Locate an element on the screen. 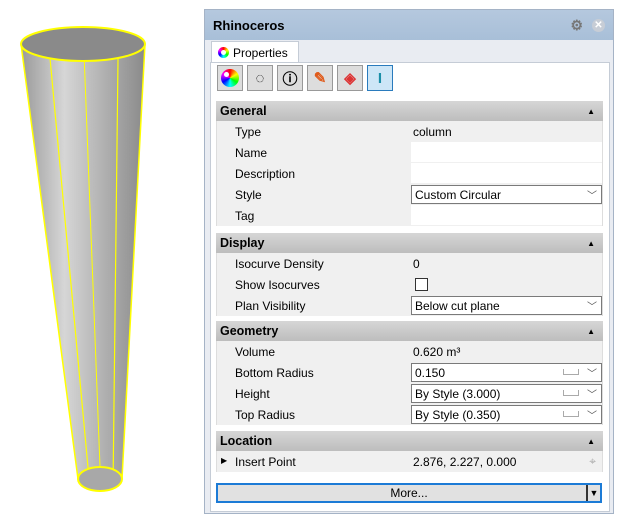  properties-color-wheel-icon is located at coordinates (223, 52).